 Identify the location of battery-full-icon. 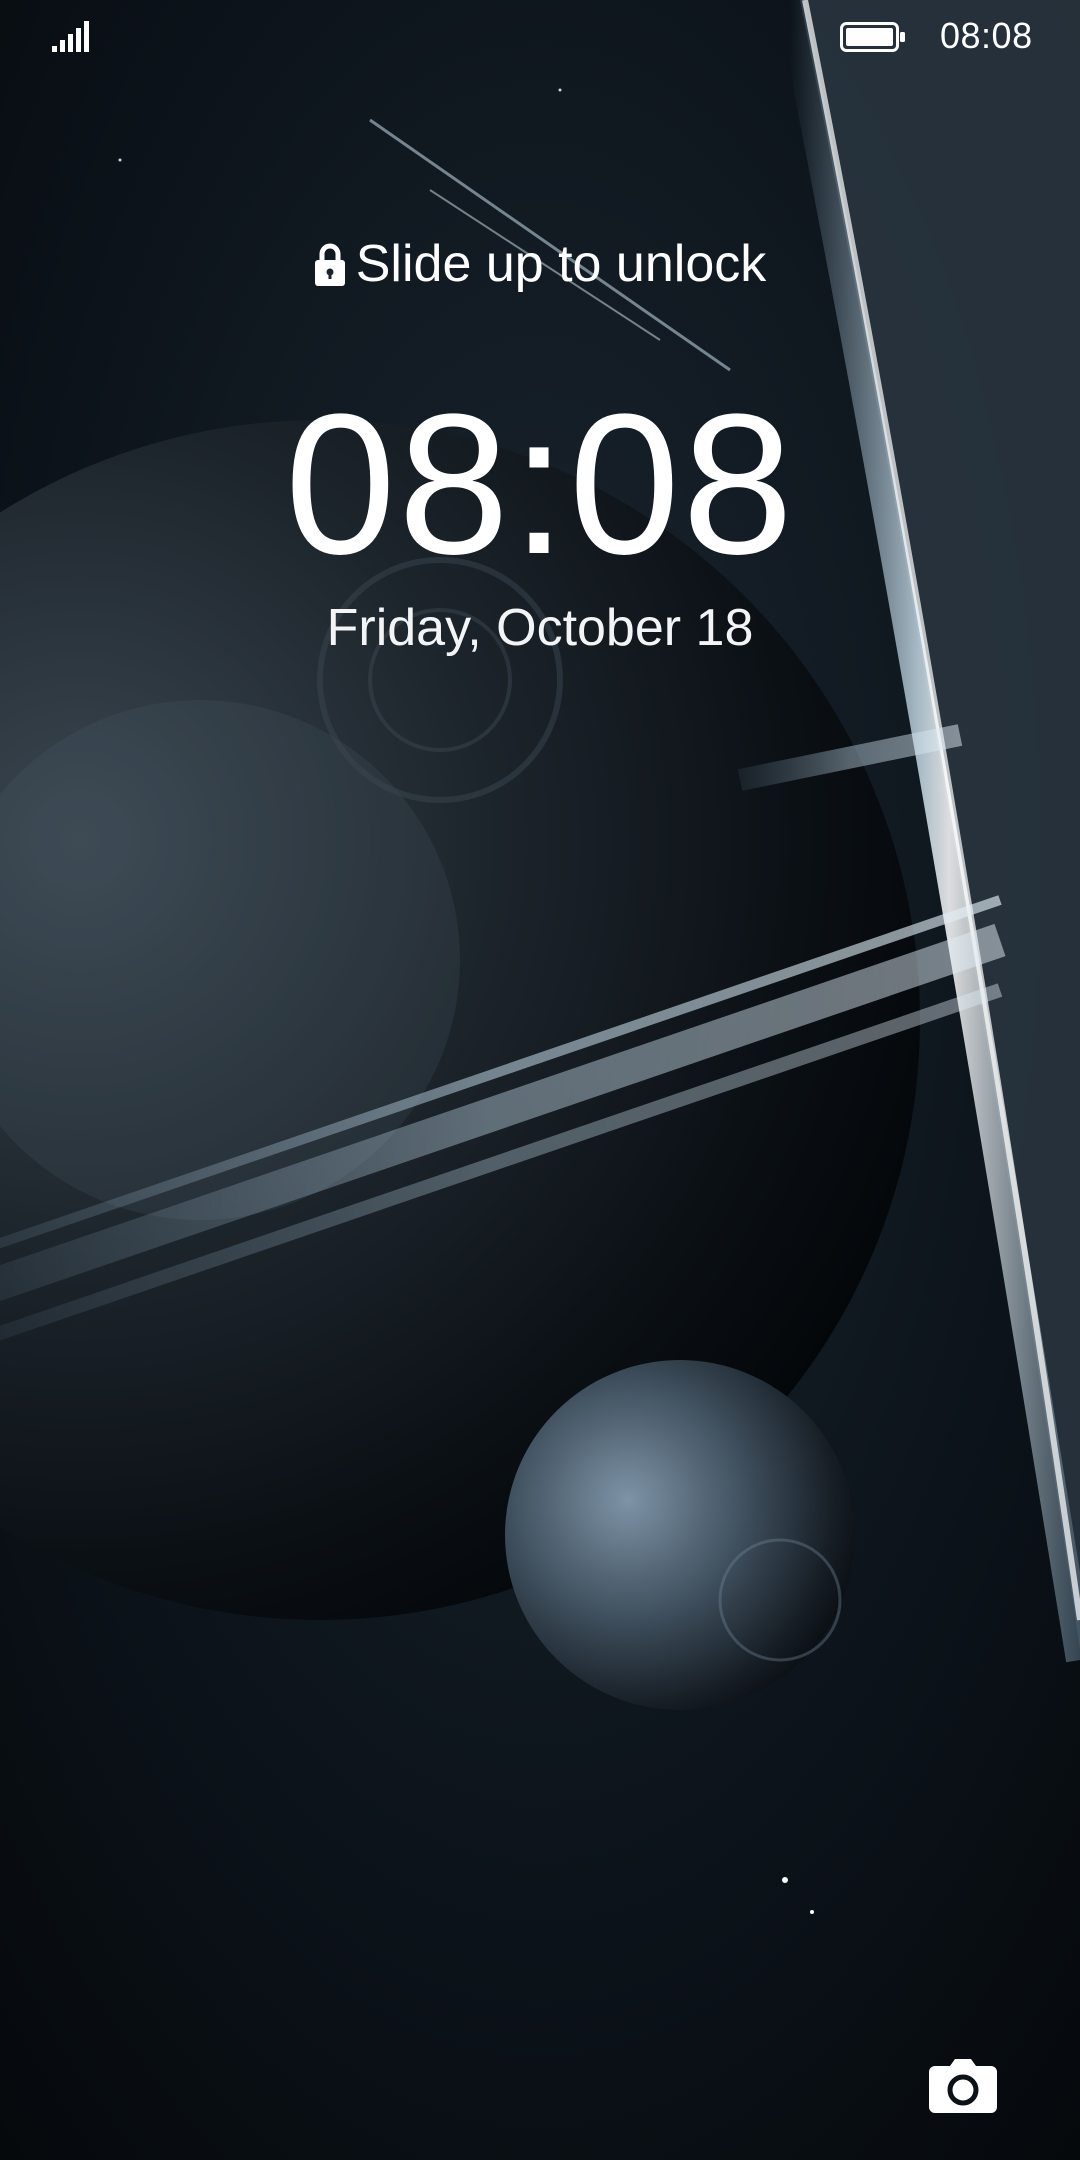
(872, 37).